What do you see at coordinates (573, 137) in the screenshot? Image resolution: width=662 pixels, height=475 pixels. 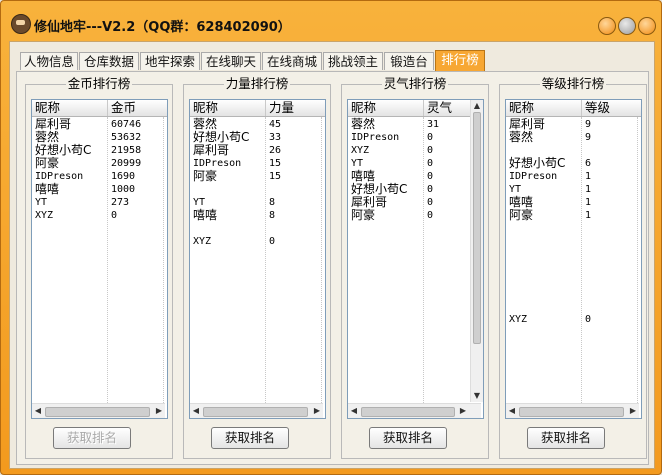 I see `table-row: 蓉然 9` at bounding box center [573, 137].